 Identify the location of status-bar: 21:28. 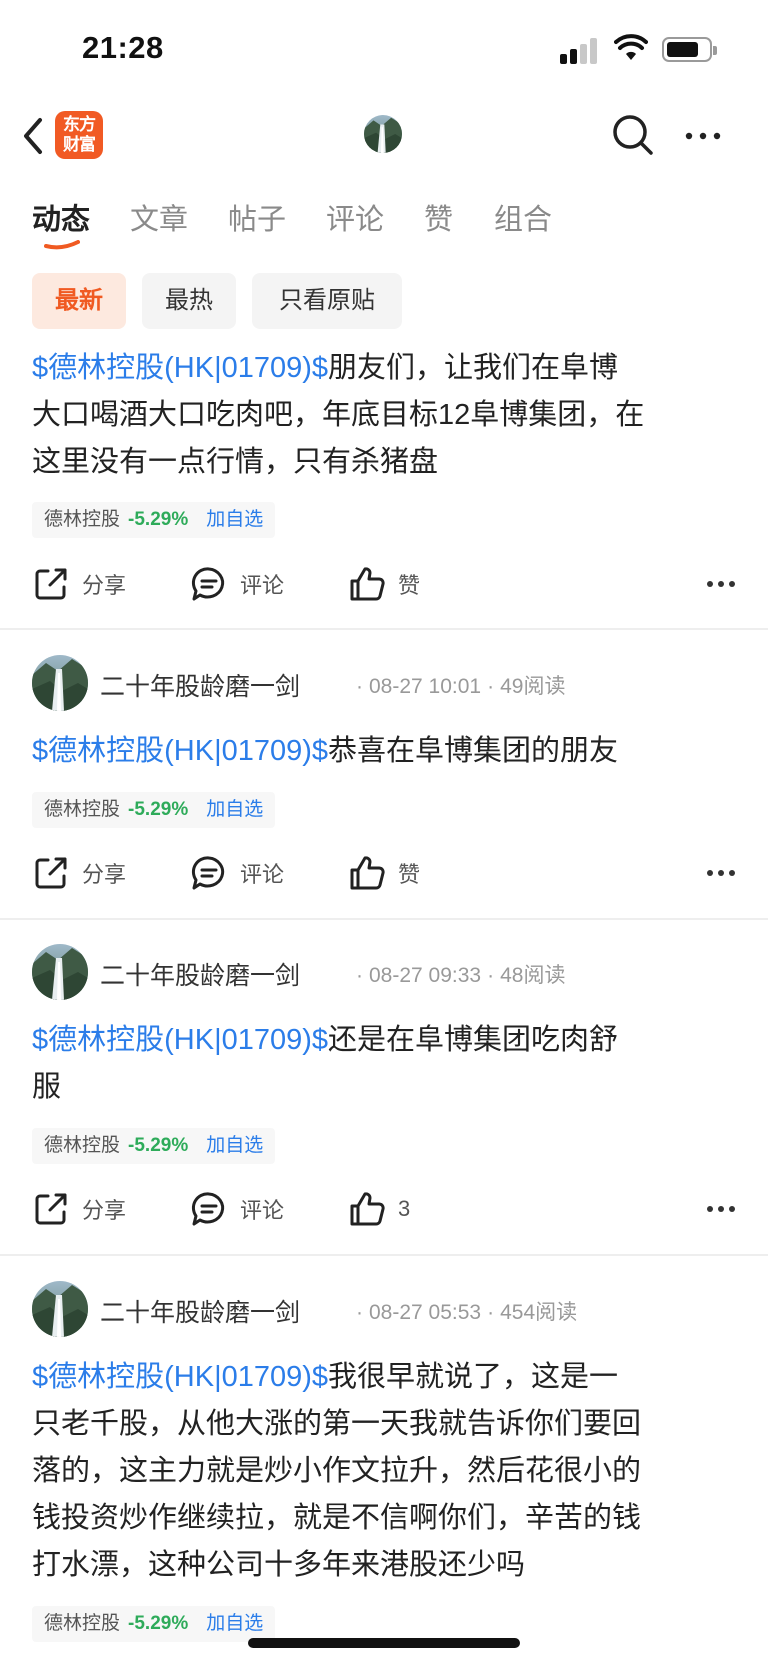
(384, 50).